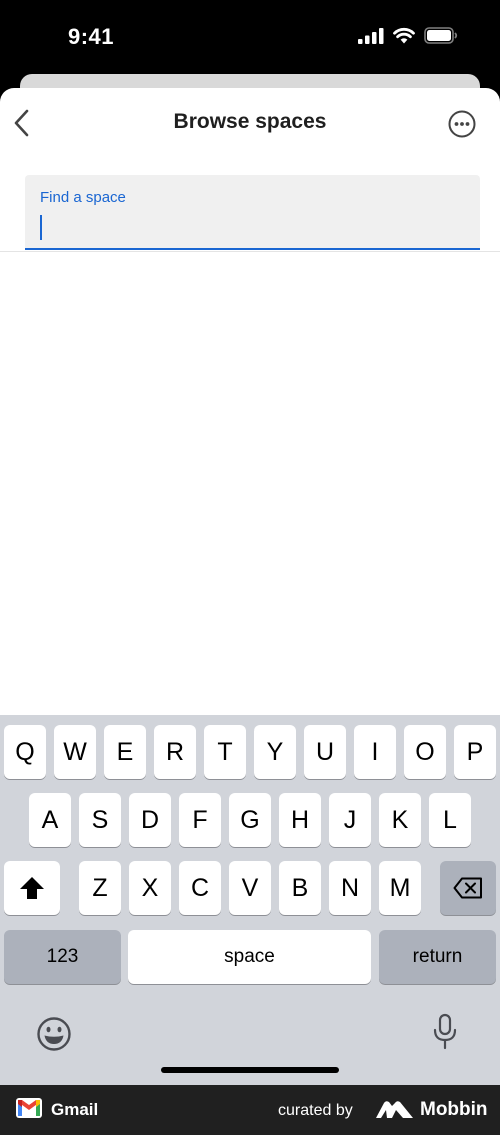 Image resolution: width=500 pixels, height=1135 pixels. Describe the element at coordinates (25, 752) in the screenshot. I see `key-q: Q` at that location.